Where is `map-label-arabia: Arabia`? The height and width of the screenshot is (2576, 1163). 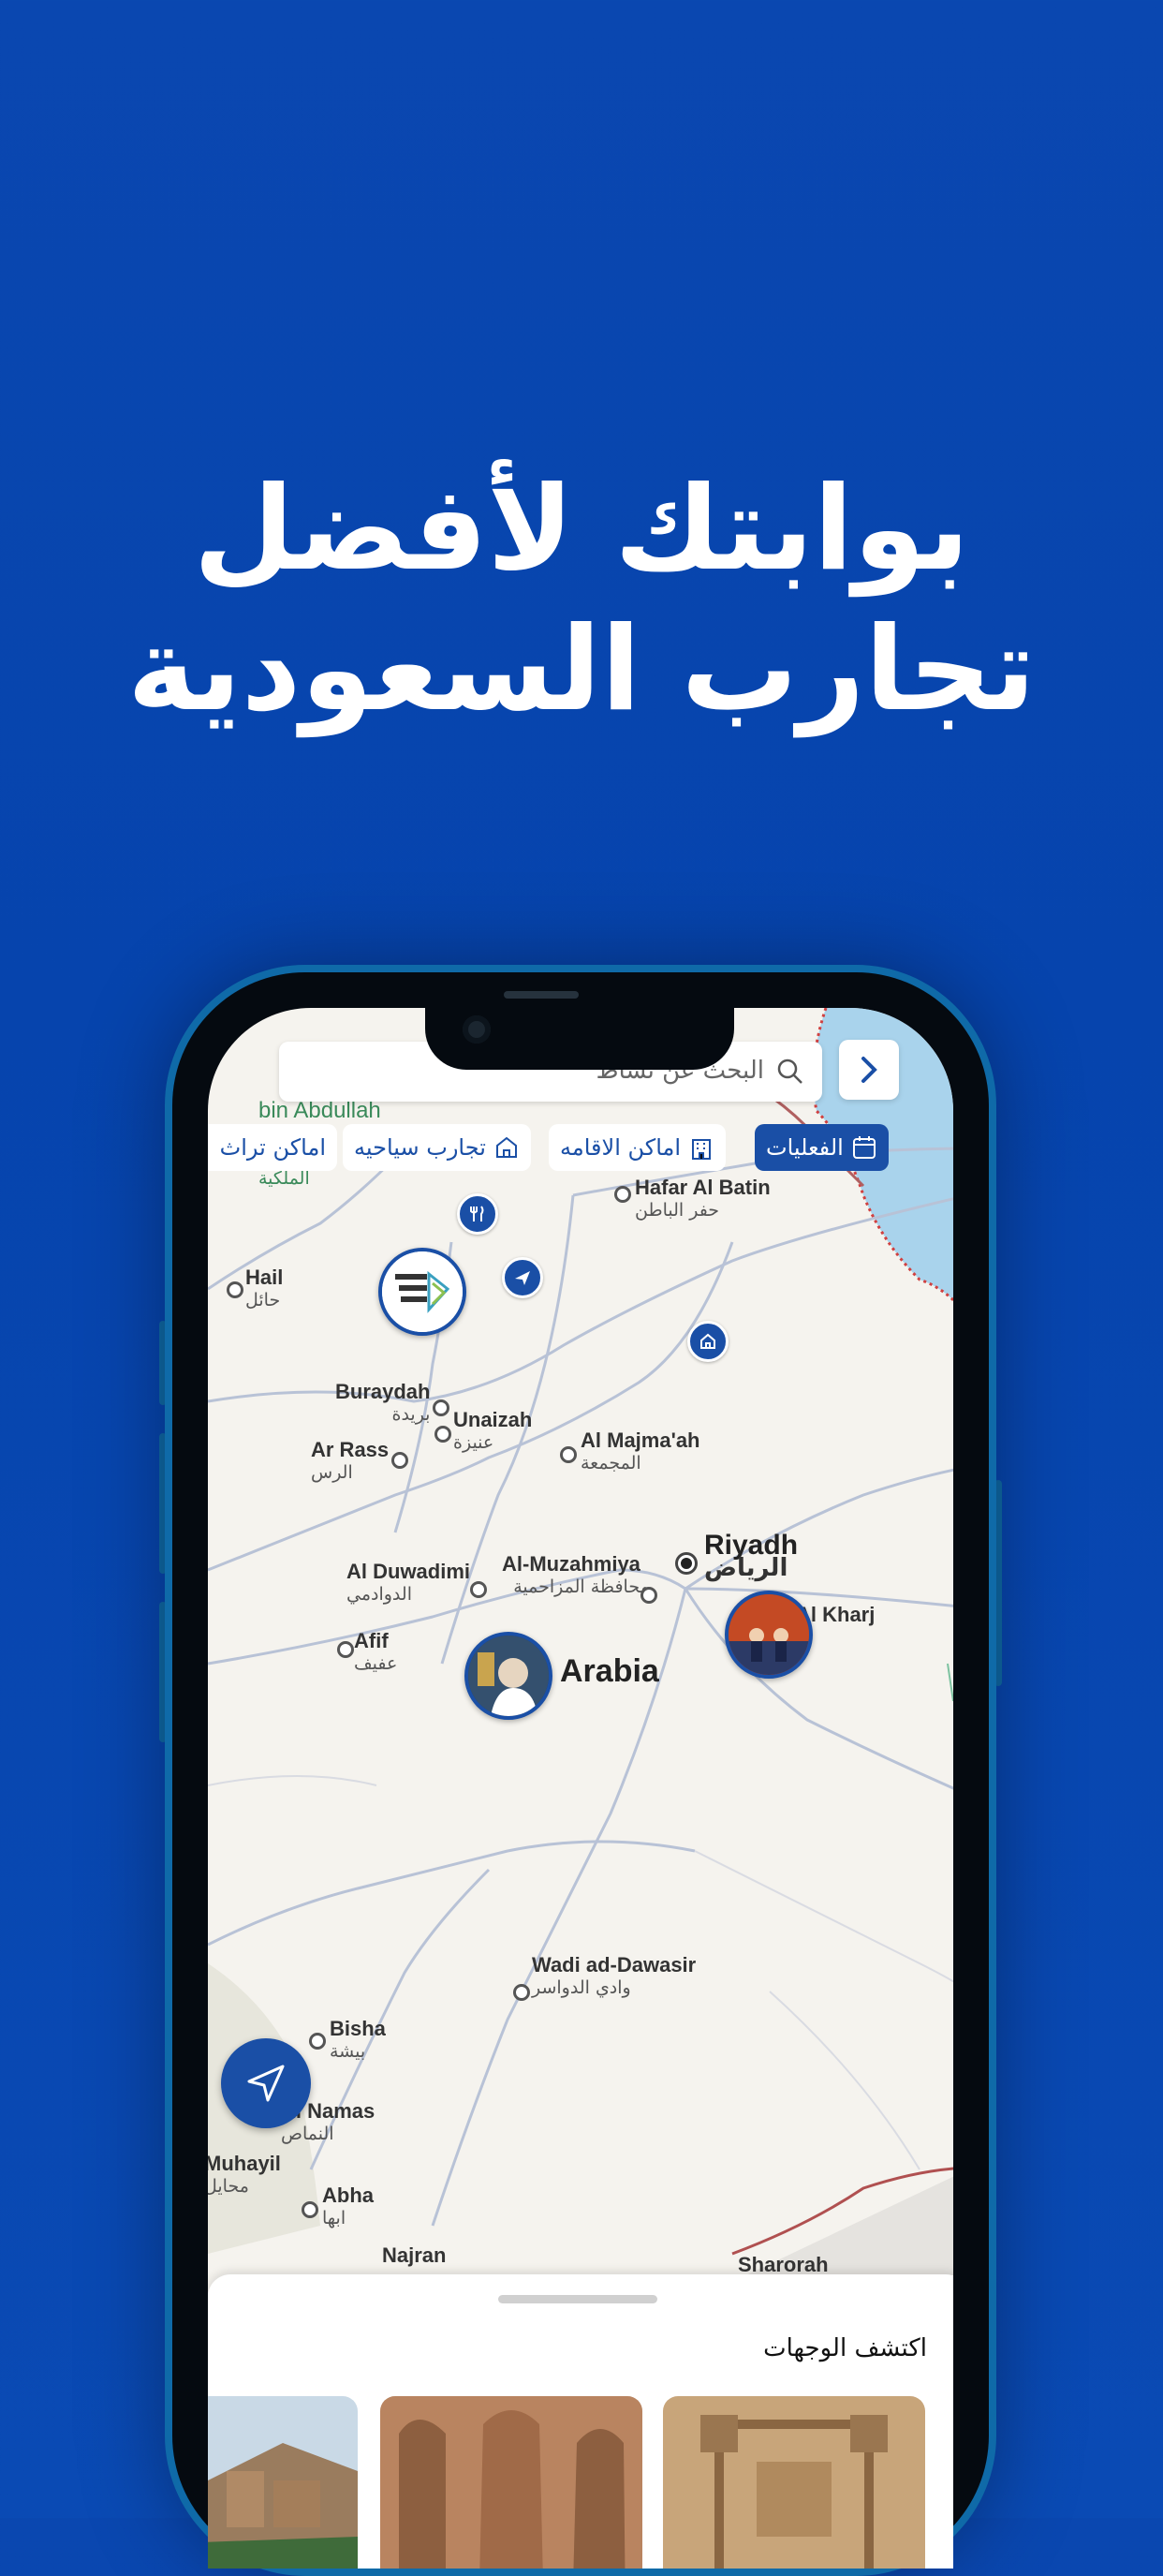
map-label-arabia: Arabia is located at coordinates (609, 1671).